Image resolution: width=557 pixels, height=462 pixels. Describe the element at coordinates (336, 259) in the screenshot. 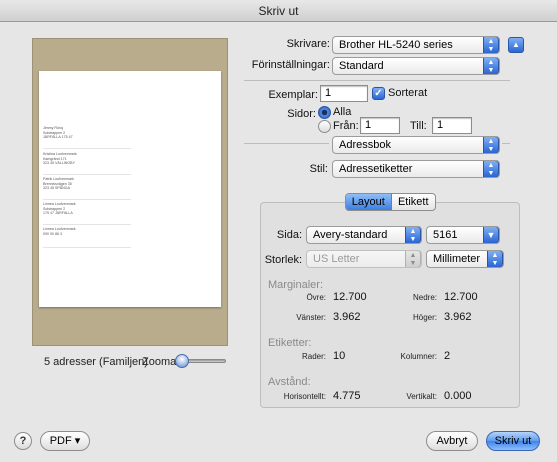

I see `size-value: US Letter` at that location.